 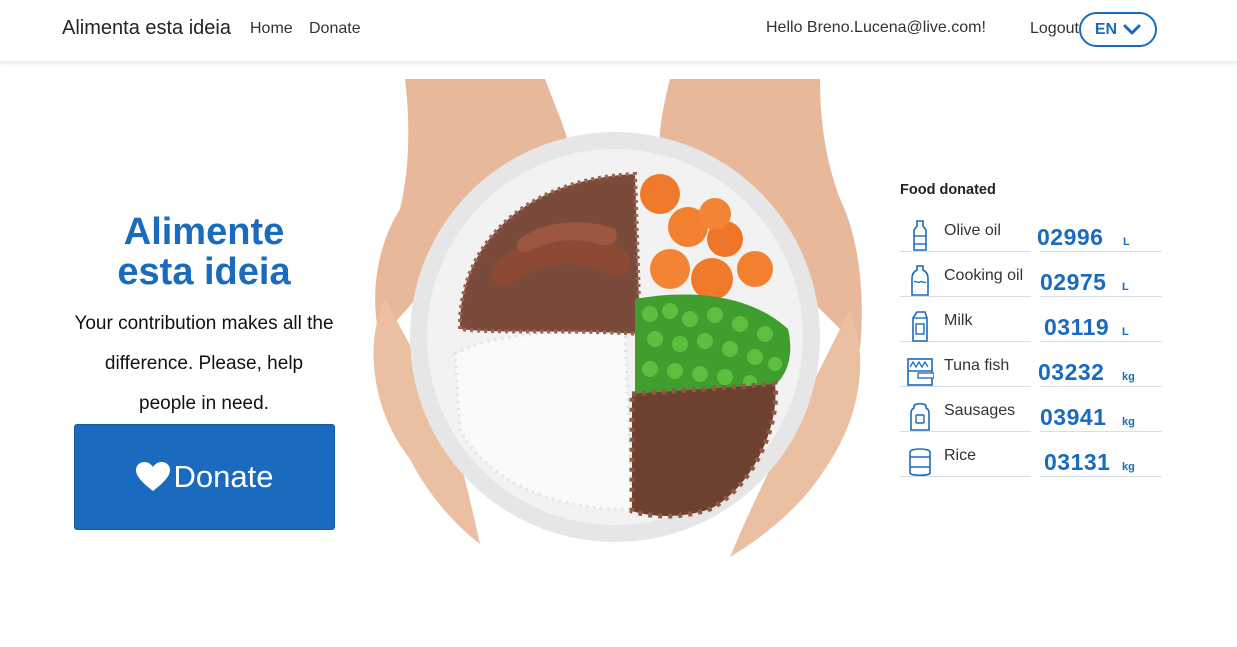 What do you see at coordinates (1106, 29) in the screenshot?
I see `language-label: EN` at bounding box center [1106, 29].